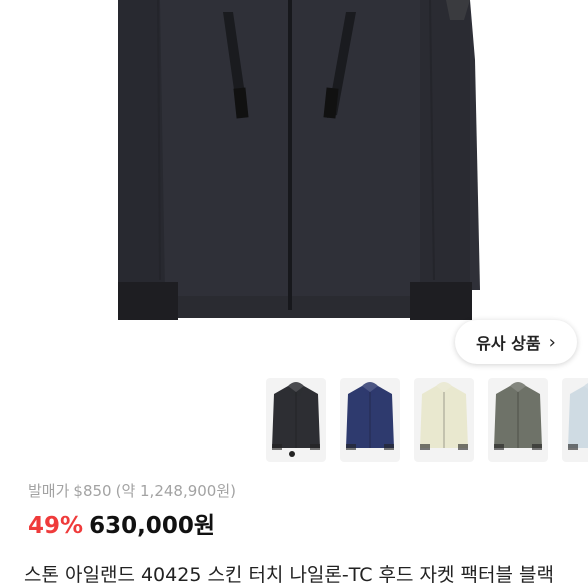 The width and height of the screenshot is (588, 588). I want to click on color-thumbnails, so click(427, 420).